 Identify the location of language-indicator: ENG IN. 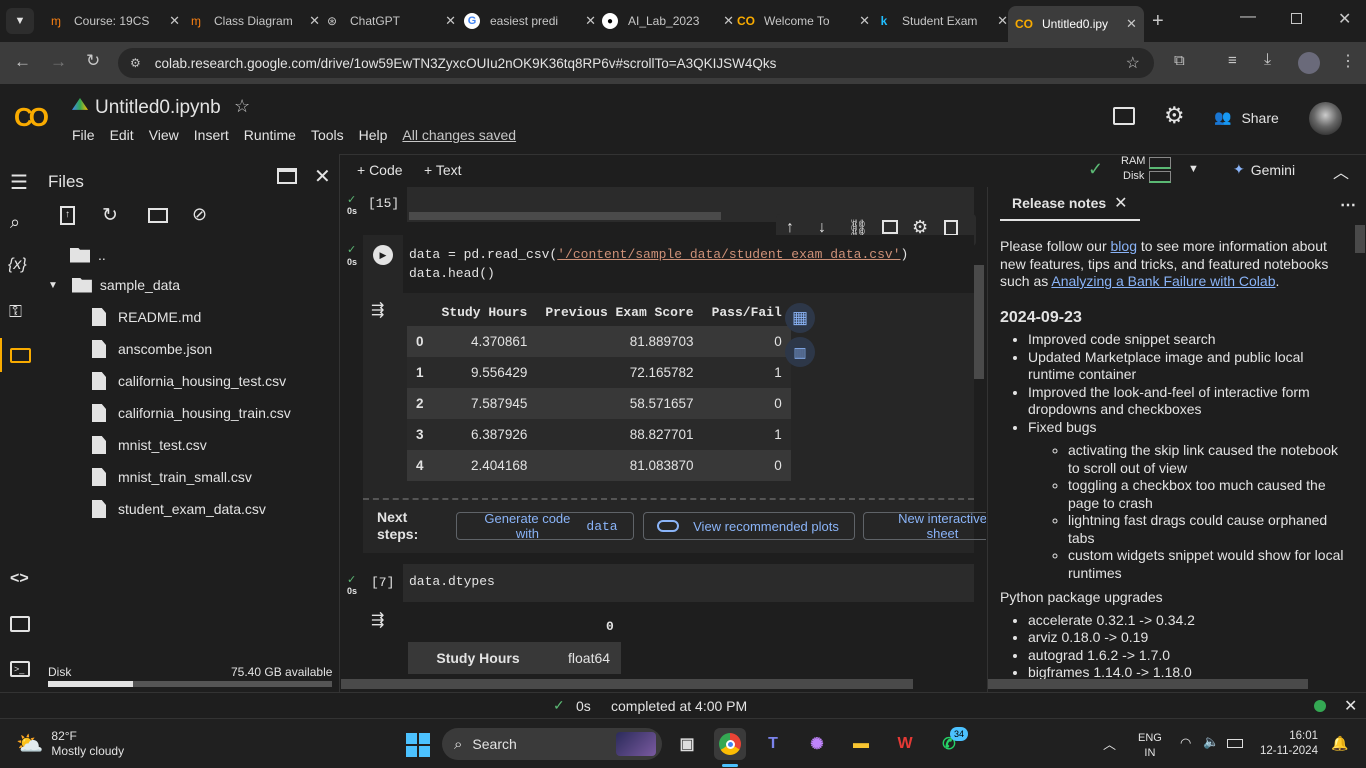
(1150, 746).